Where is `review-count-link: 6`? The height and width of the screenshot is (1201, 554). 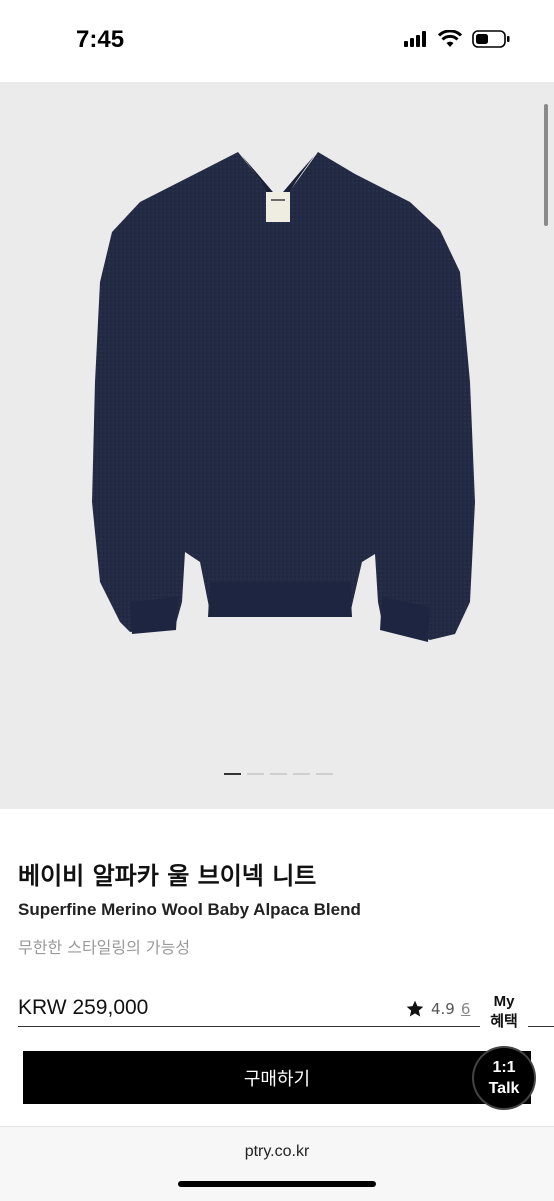
review-count-link: 6 is located at coordinates (466, 1009).